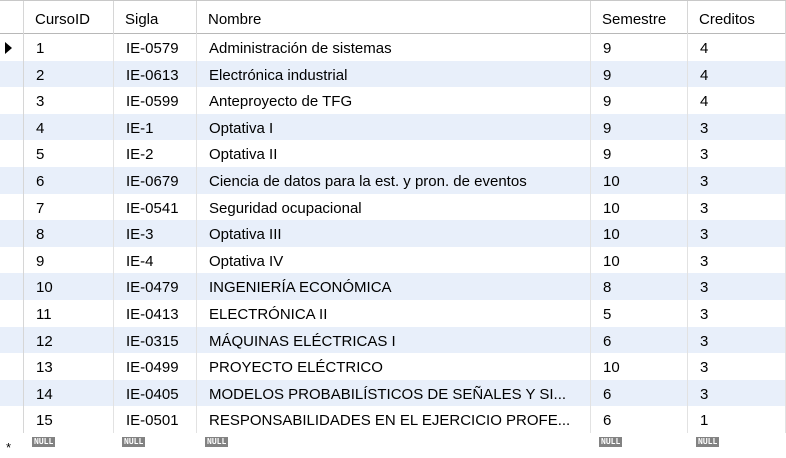  Describe the element at coordinates (737, 445) in the screenshot. I see `new-row-cell-creditos: NULL` at that location.